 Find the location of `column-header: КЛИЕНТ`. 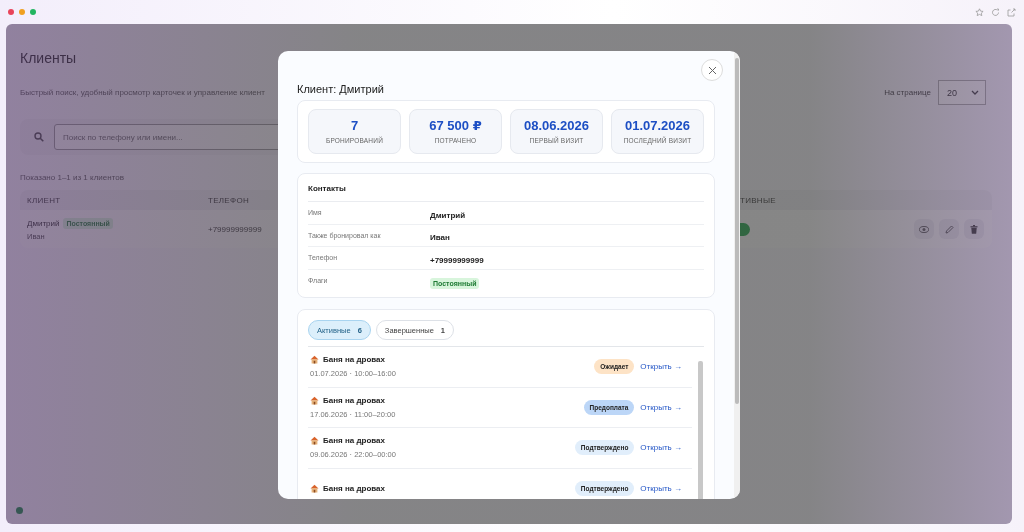

column-header: КЛИЕНТ is located at coordinates (44, 200).